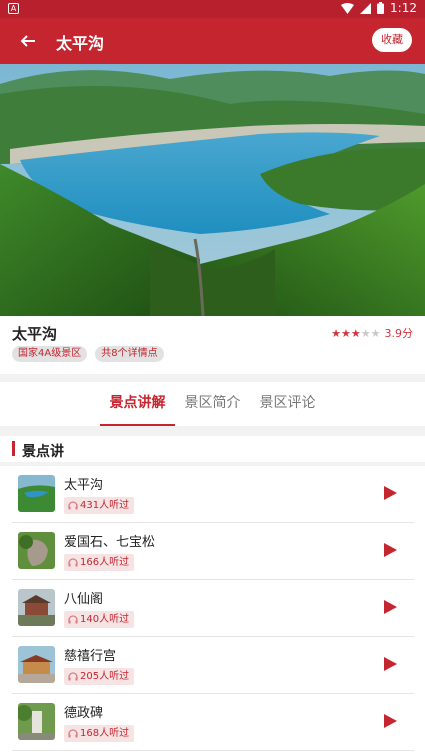 This screenshot has width=425, height=756. Describe the element at coordinates (35, 334) in the screenshot. I see `scenic-name: 太平沟` at that location.